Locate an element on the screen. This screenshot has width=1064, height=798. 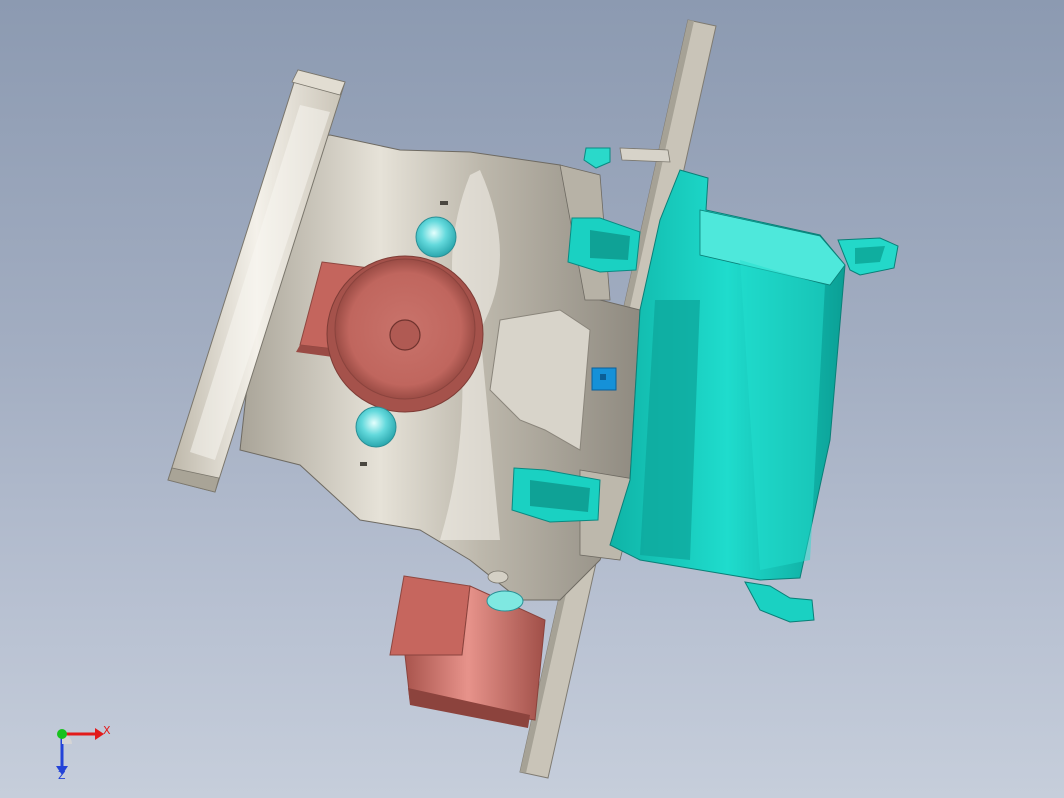
bottom-tab is located at coordinates (779, 602).